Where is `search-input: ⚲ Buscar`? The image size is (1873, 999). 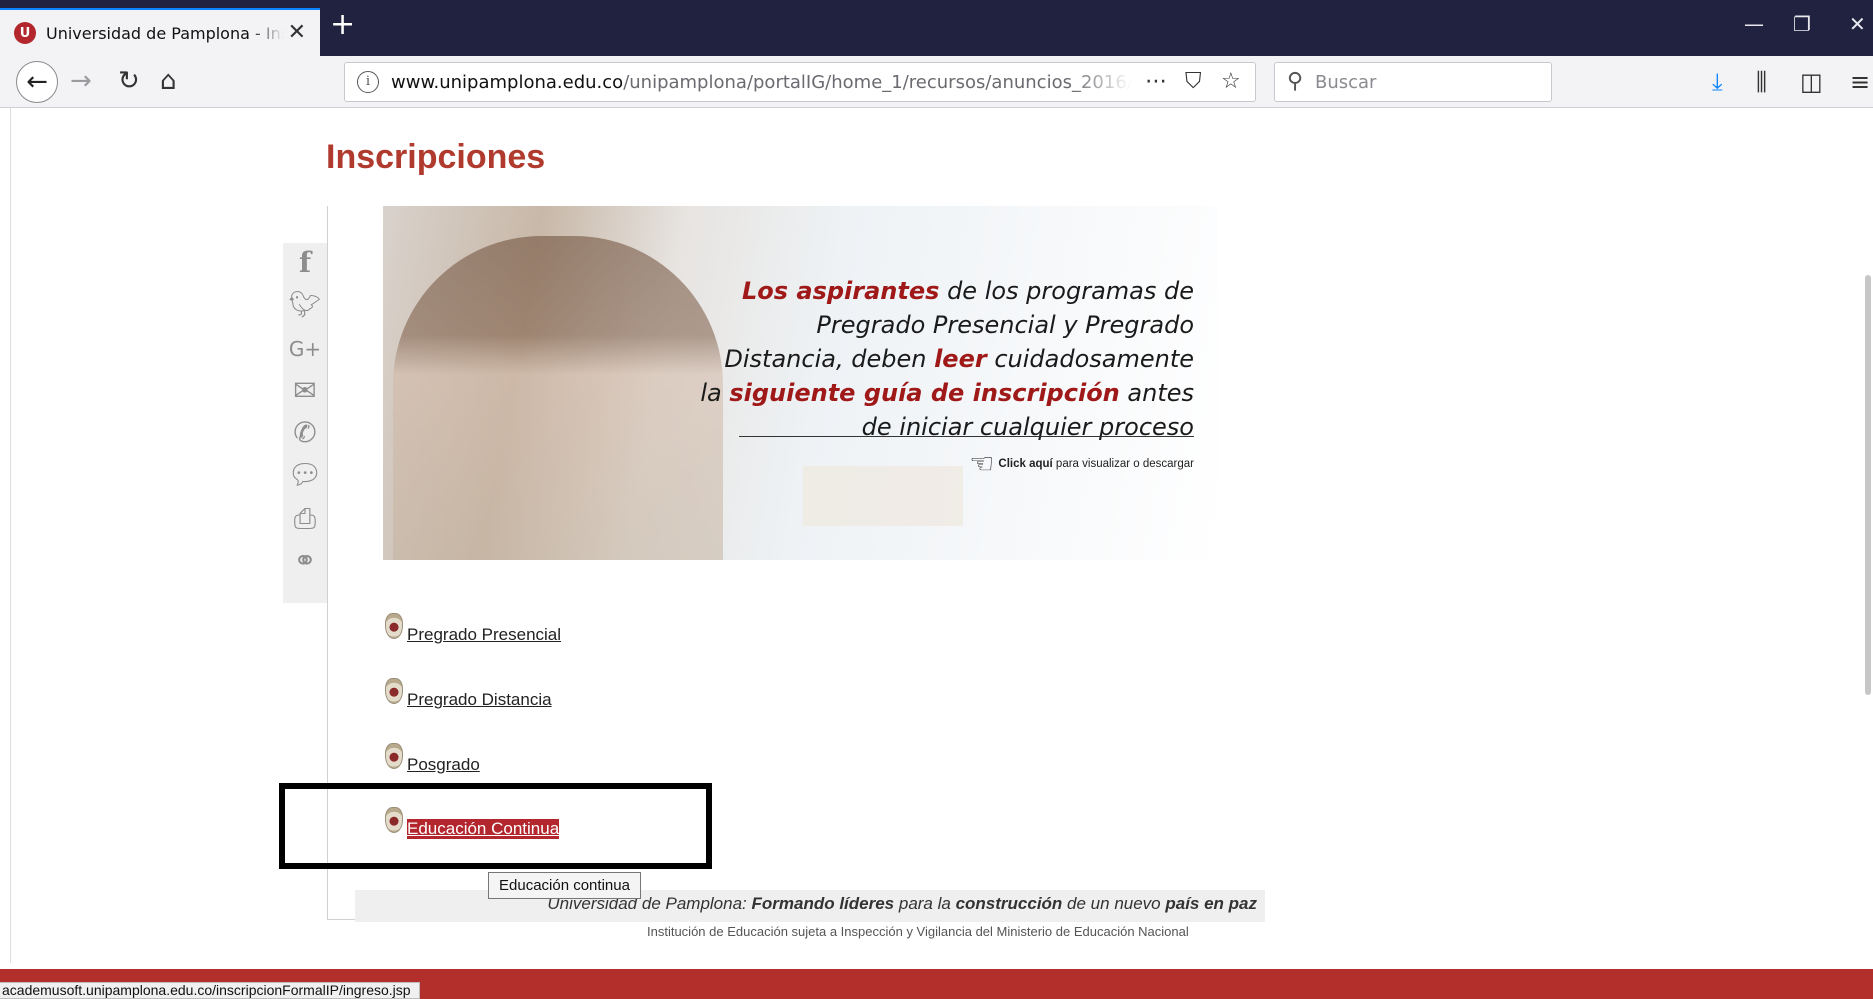
search-input: ⚲ Buscar is located at coordinates (1413, 82).